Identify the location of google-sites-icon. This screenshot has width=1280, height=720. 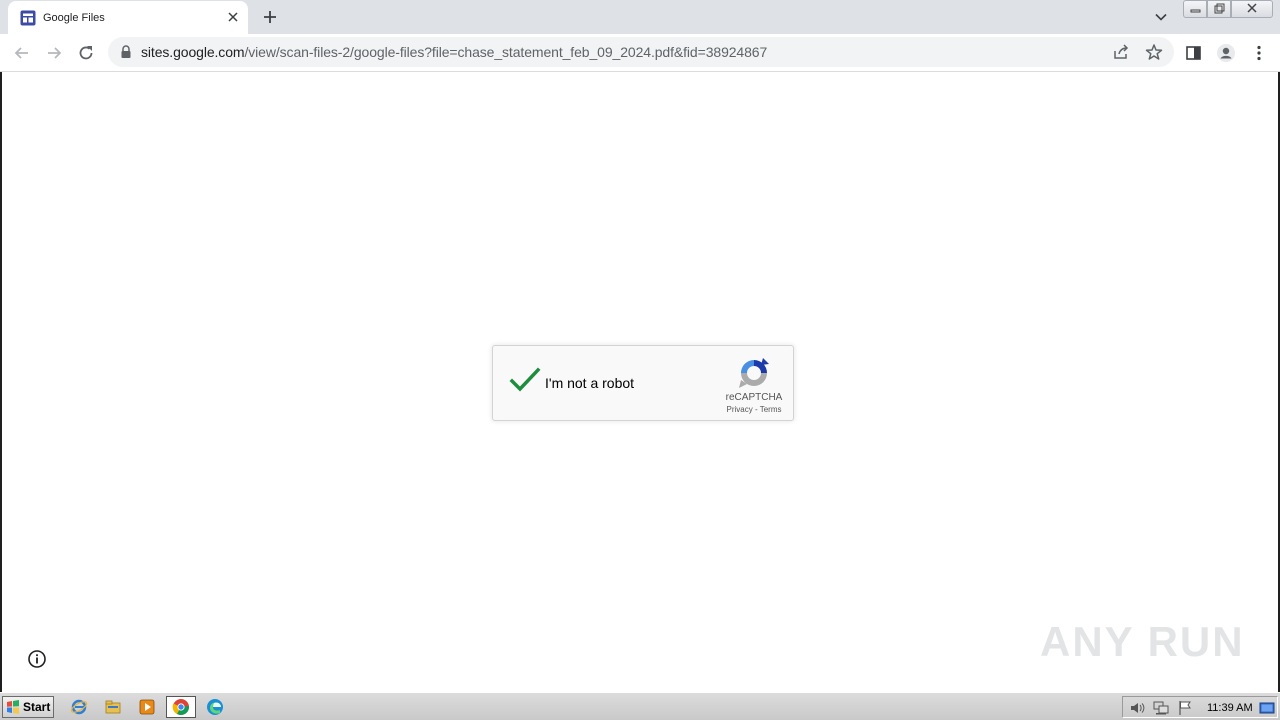
(28, 18).